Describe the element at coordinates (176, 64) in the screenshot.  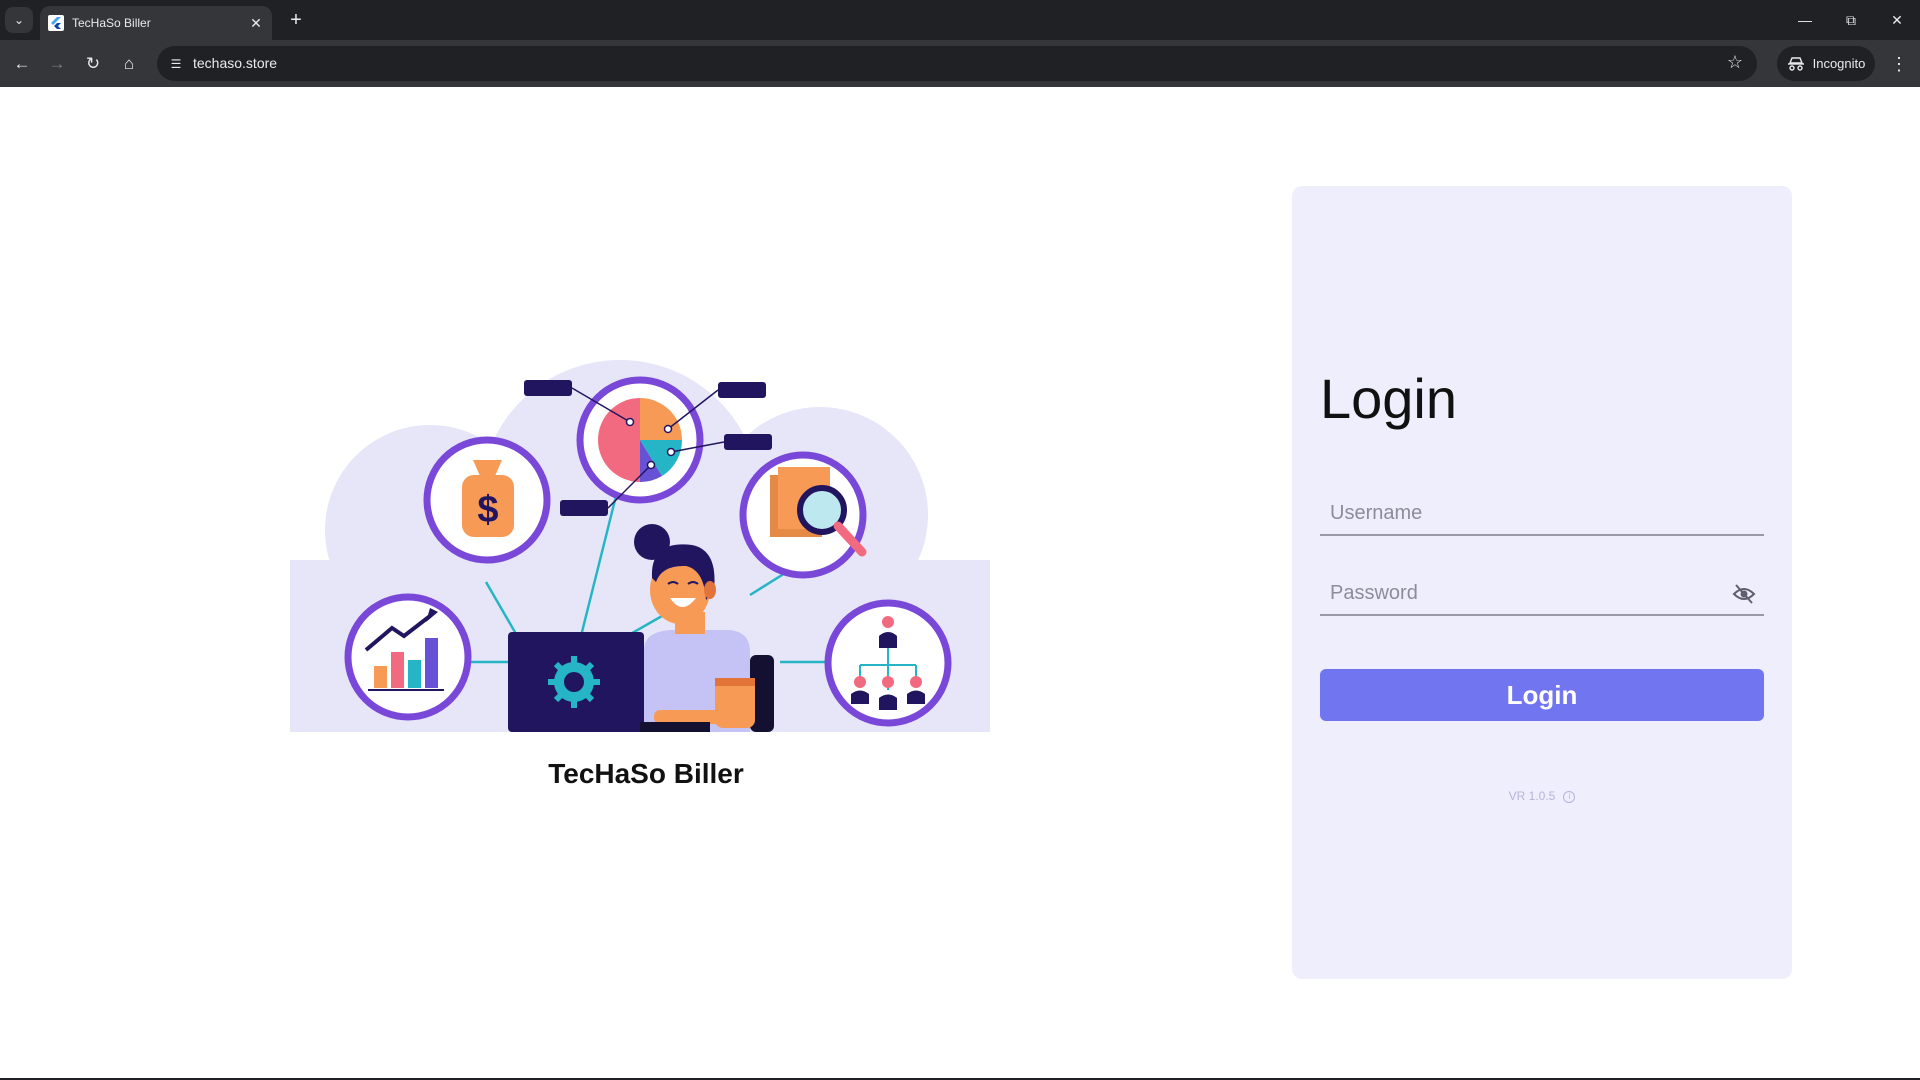
I see `site-settings-icon: ☰` at that location.